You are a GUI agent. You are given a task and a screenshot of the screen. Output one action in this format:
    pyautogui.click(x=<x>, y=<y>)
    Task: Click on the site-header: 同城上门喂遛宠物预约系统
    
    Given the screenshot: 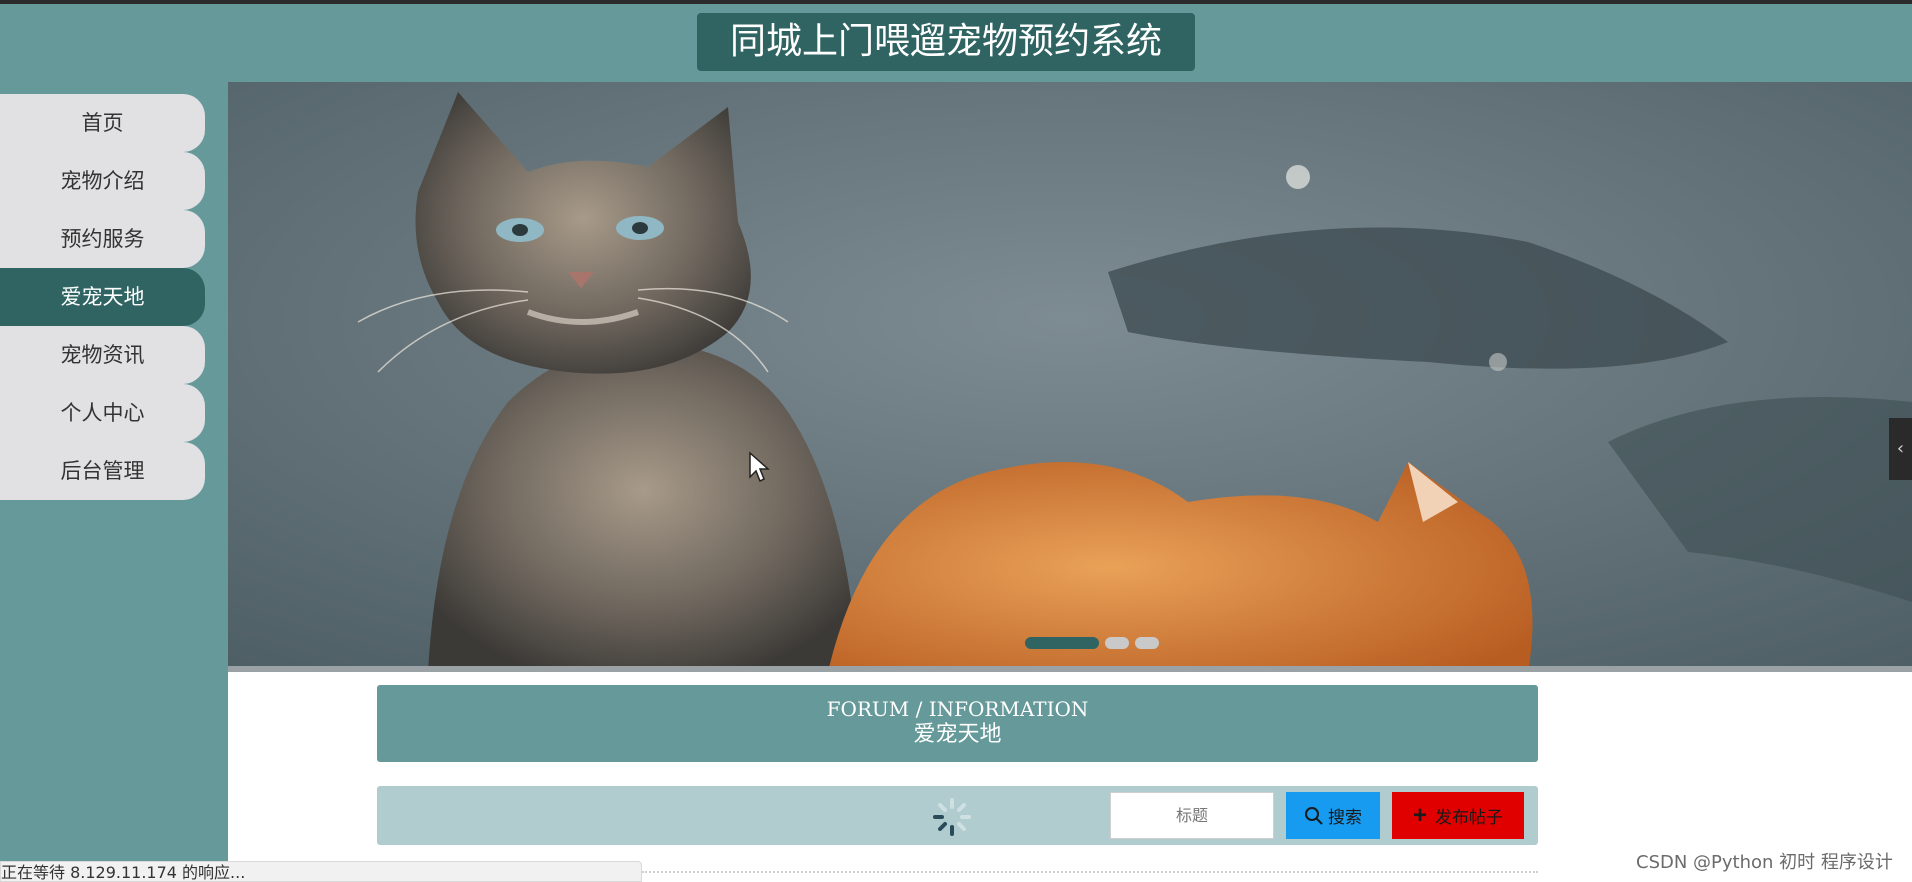 What is the action you would take?
    pyautogui.click(x=956, y=43)
    